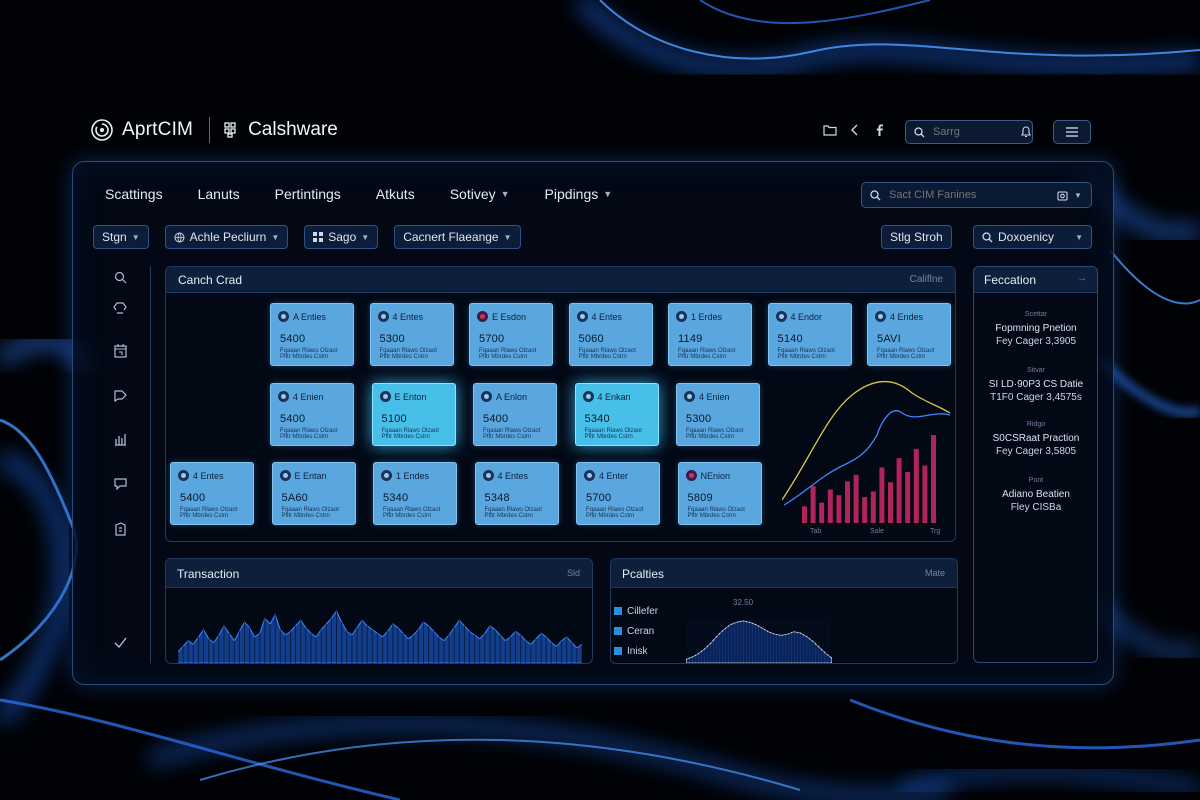 The width and height of the screenshot is (1200, 800). What do you see at coordinates (606, 396) in the screenshot?
I see `card-title: 4 Enkan` at bounding box center [606, 396].